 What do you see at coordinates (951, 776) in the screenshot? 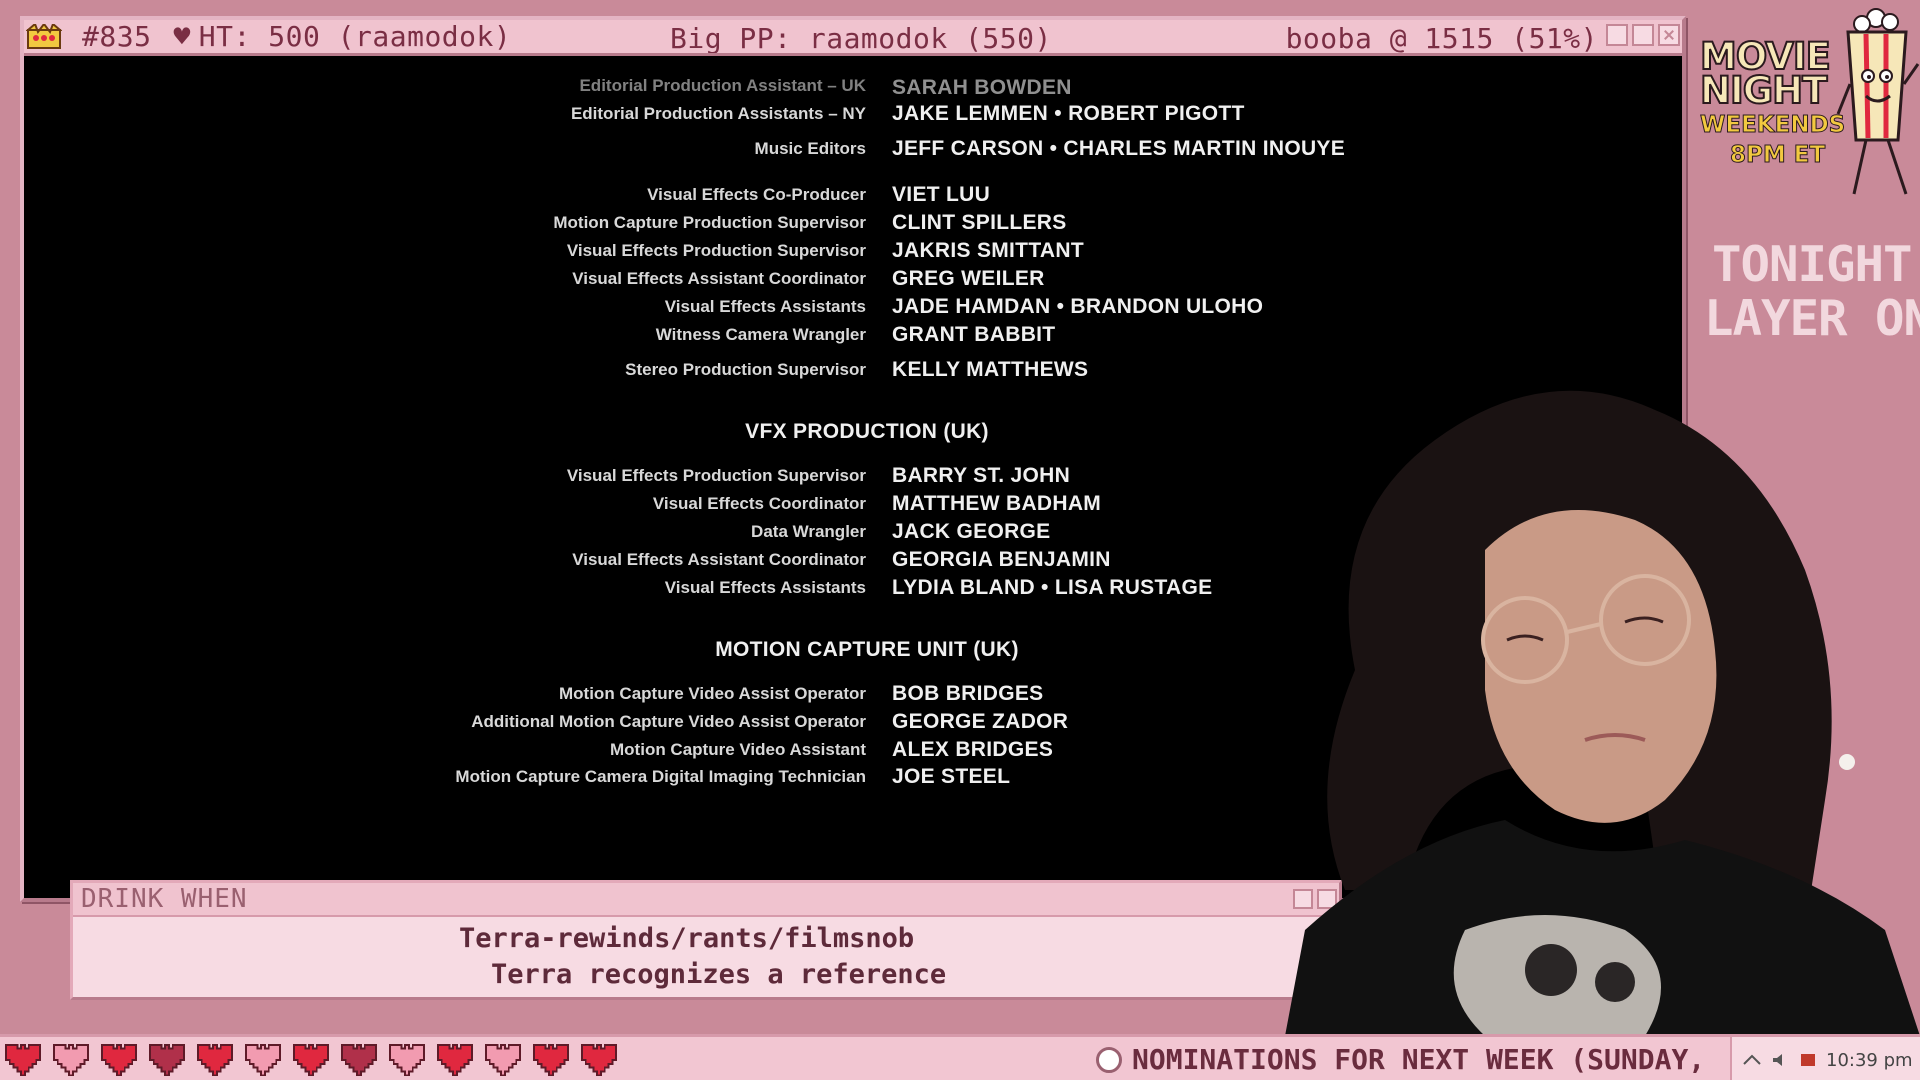
I see `credit-name: JOE STEEL` at bounding box center [951, 776].